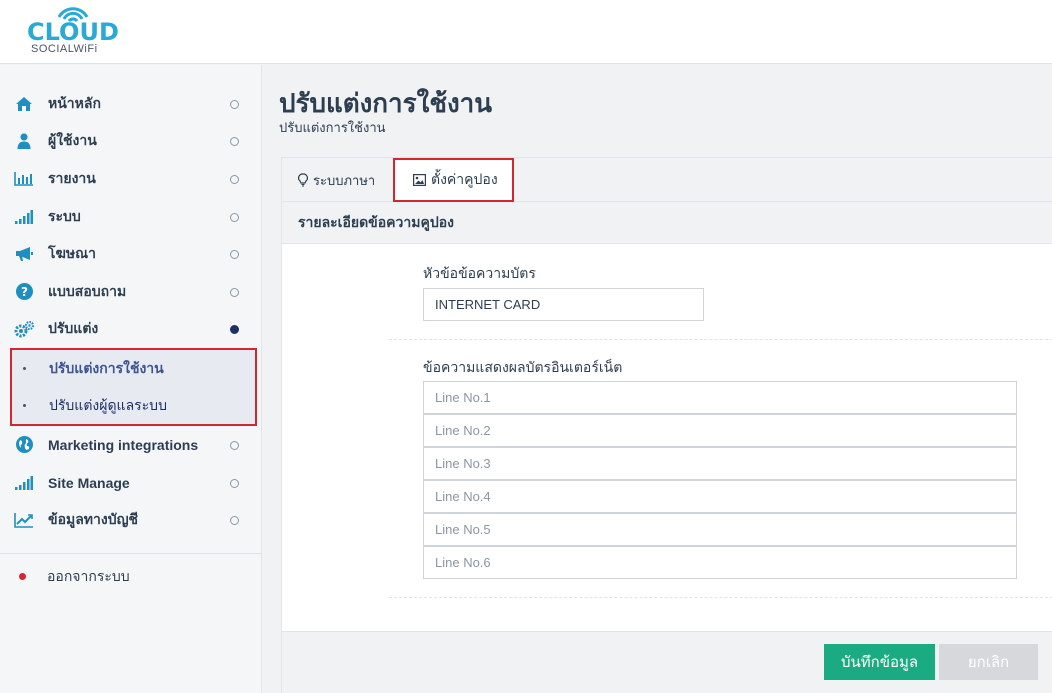  I want to click on logo-sub-text: SOCIALWiFi, so click(64, 49).